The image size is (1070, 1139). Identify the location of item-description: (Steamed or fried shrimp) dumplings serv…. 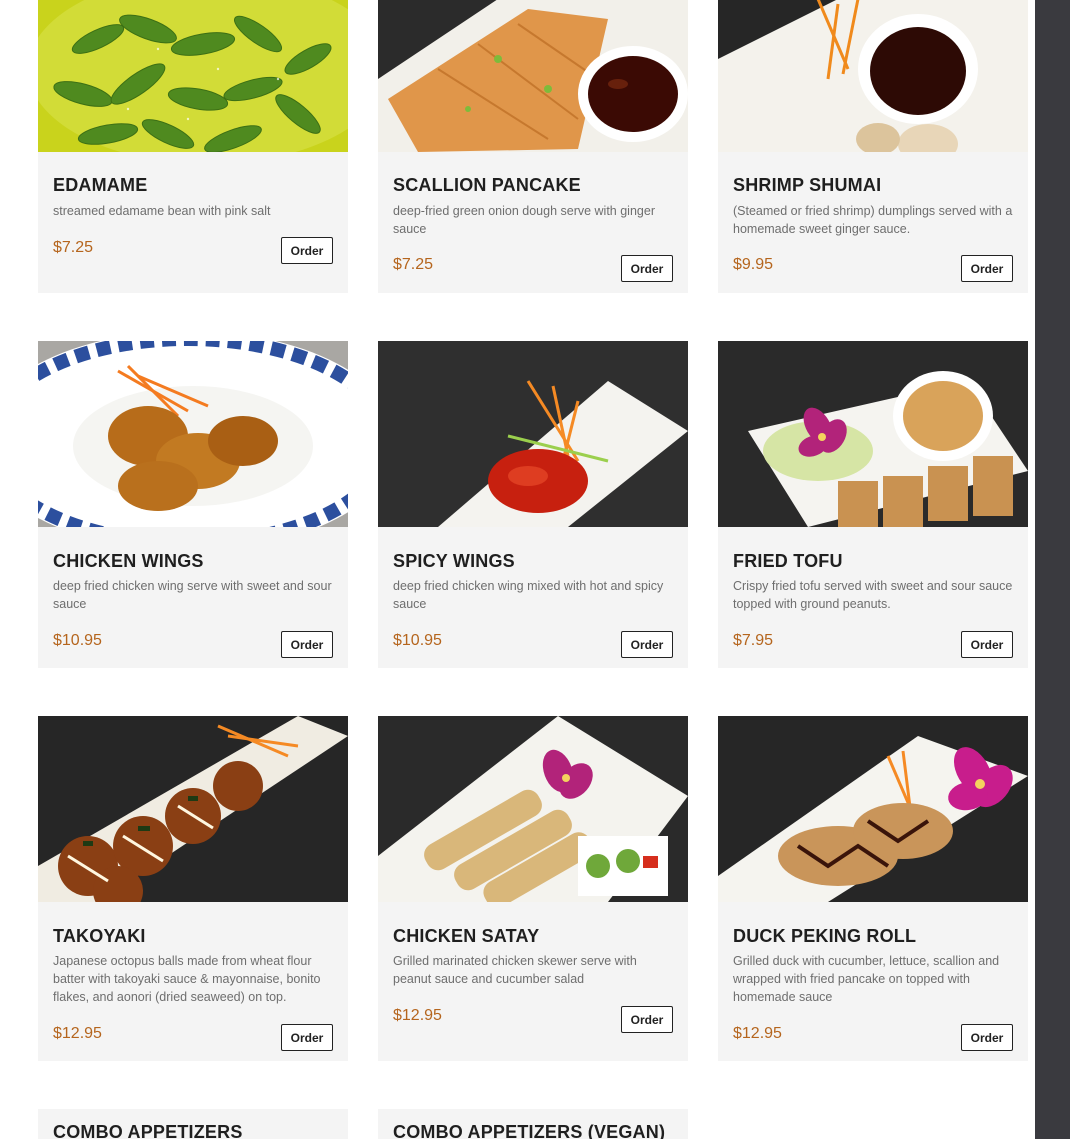
(873, 220).